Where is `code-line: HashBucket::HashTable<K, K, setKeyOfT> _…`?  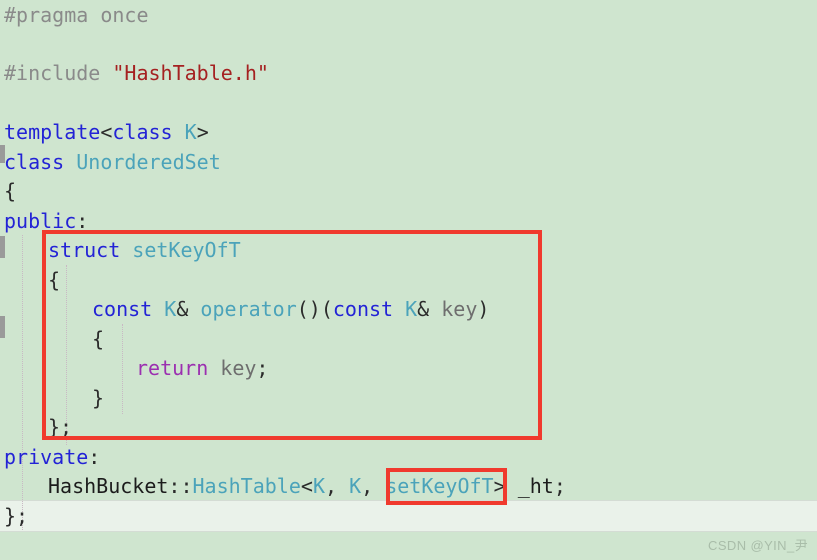
code-line: HashBucket::HashTable<K, K, setKeyOfT> _… is located at coordinates (307, 486).